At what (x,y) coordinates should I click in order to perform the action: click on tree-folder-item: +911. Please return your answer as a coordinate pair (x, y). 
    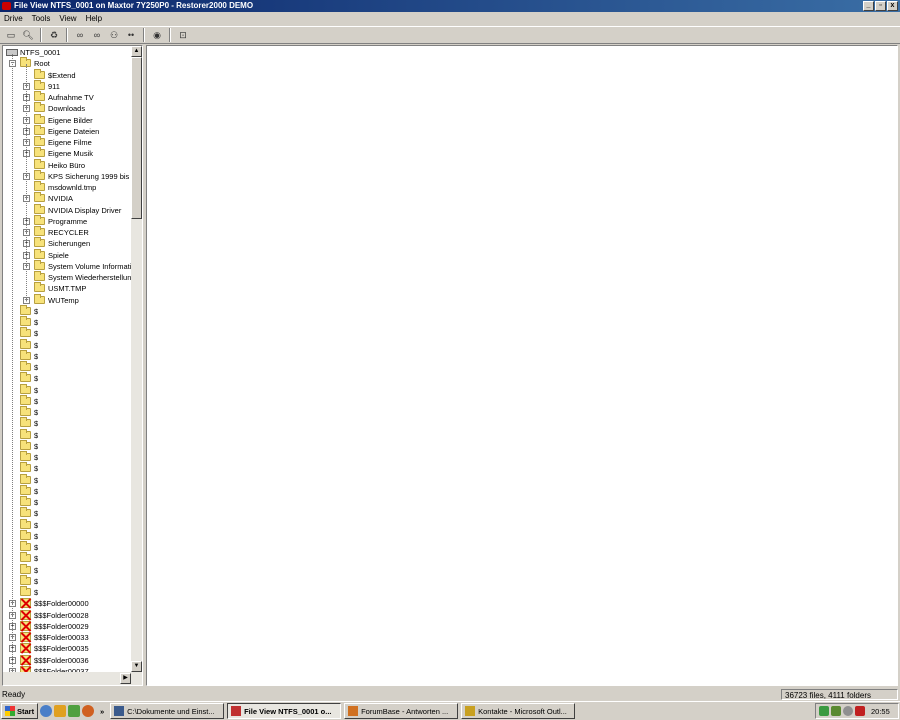
    Looking at the image, I should click on (67, 85).